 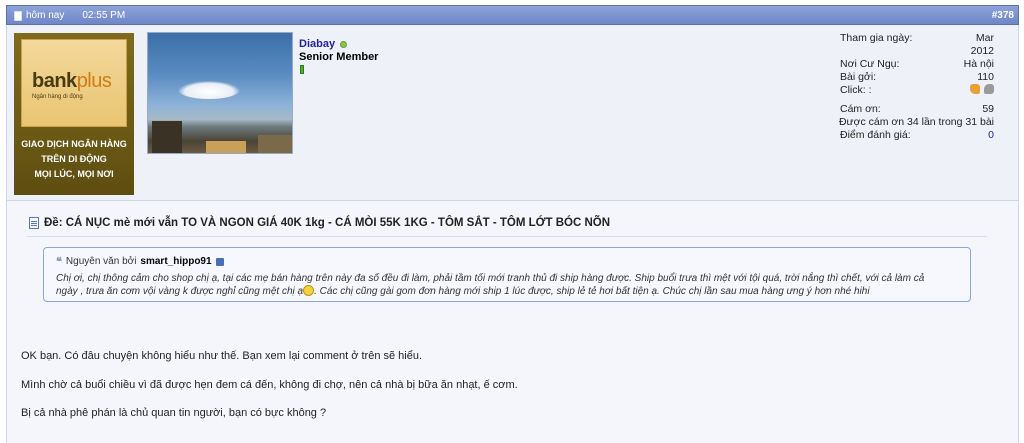 What do you see at coordinates (18, 15) in the screenshot?
I see `post-icon` at bounding box center [18, 15].